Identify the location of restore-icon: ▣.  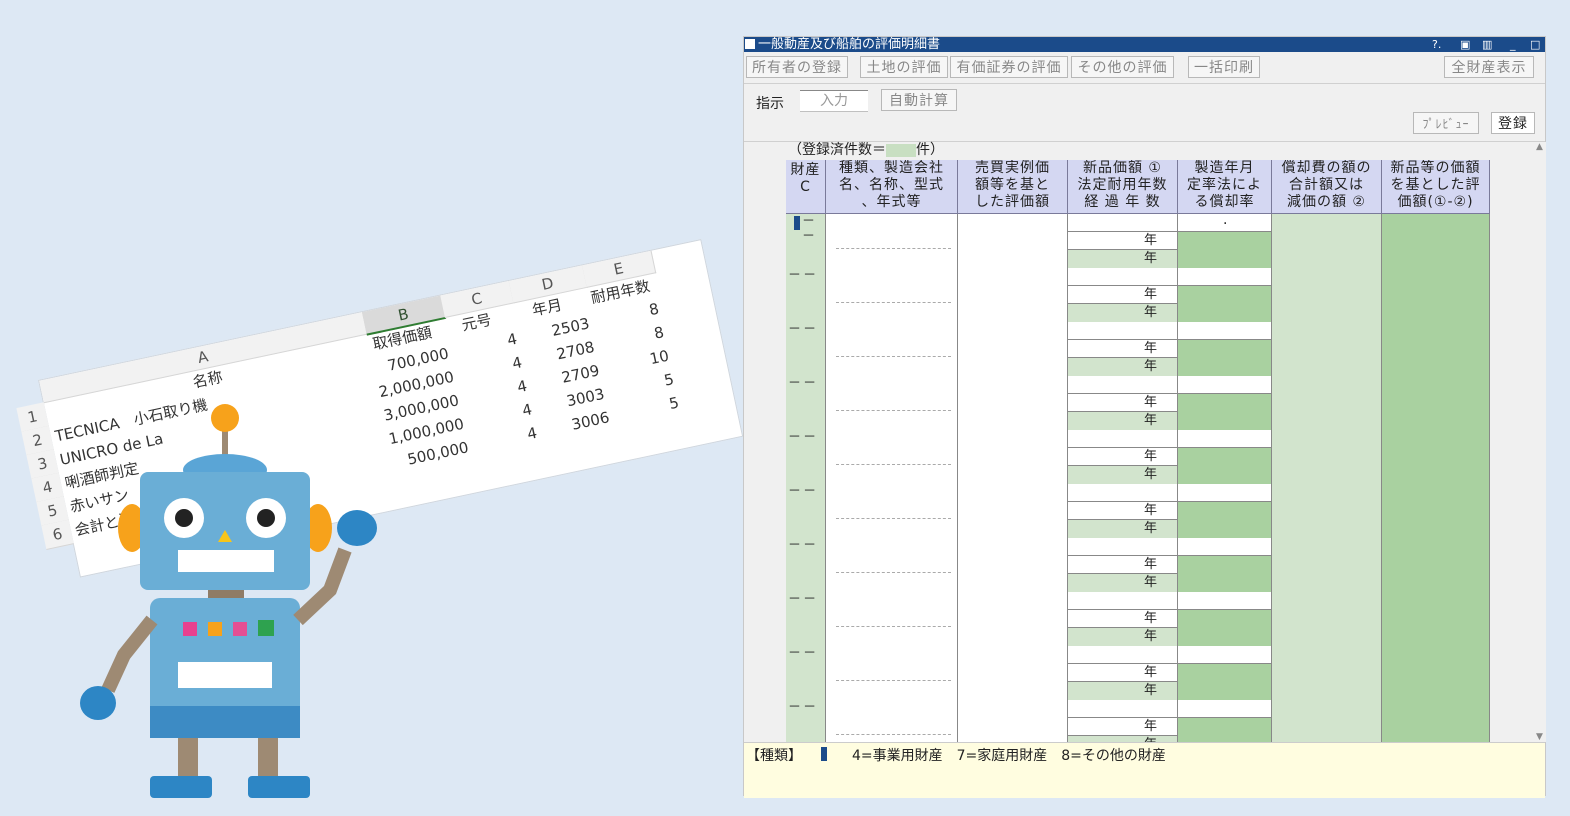
(1465, 44).